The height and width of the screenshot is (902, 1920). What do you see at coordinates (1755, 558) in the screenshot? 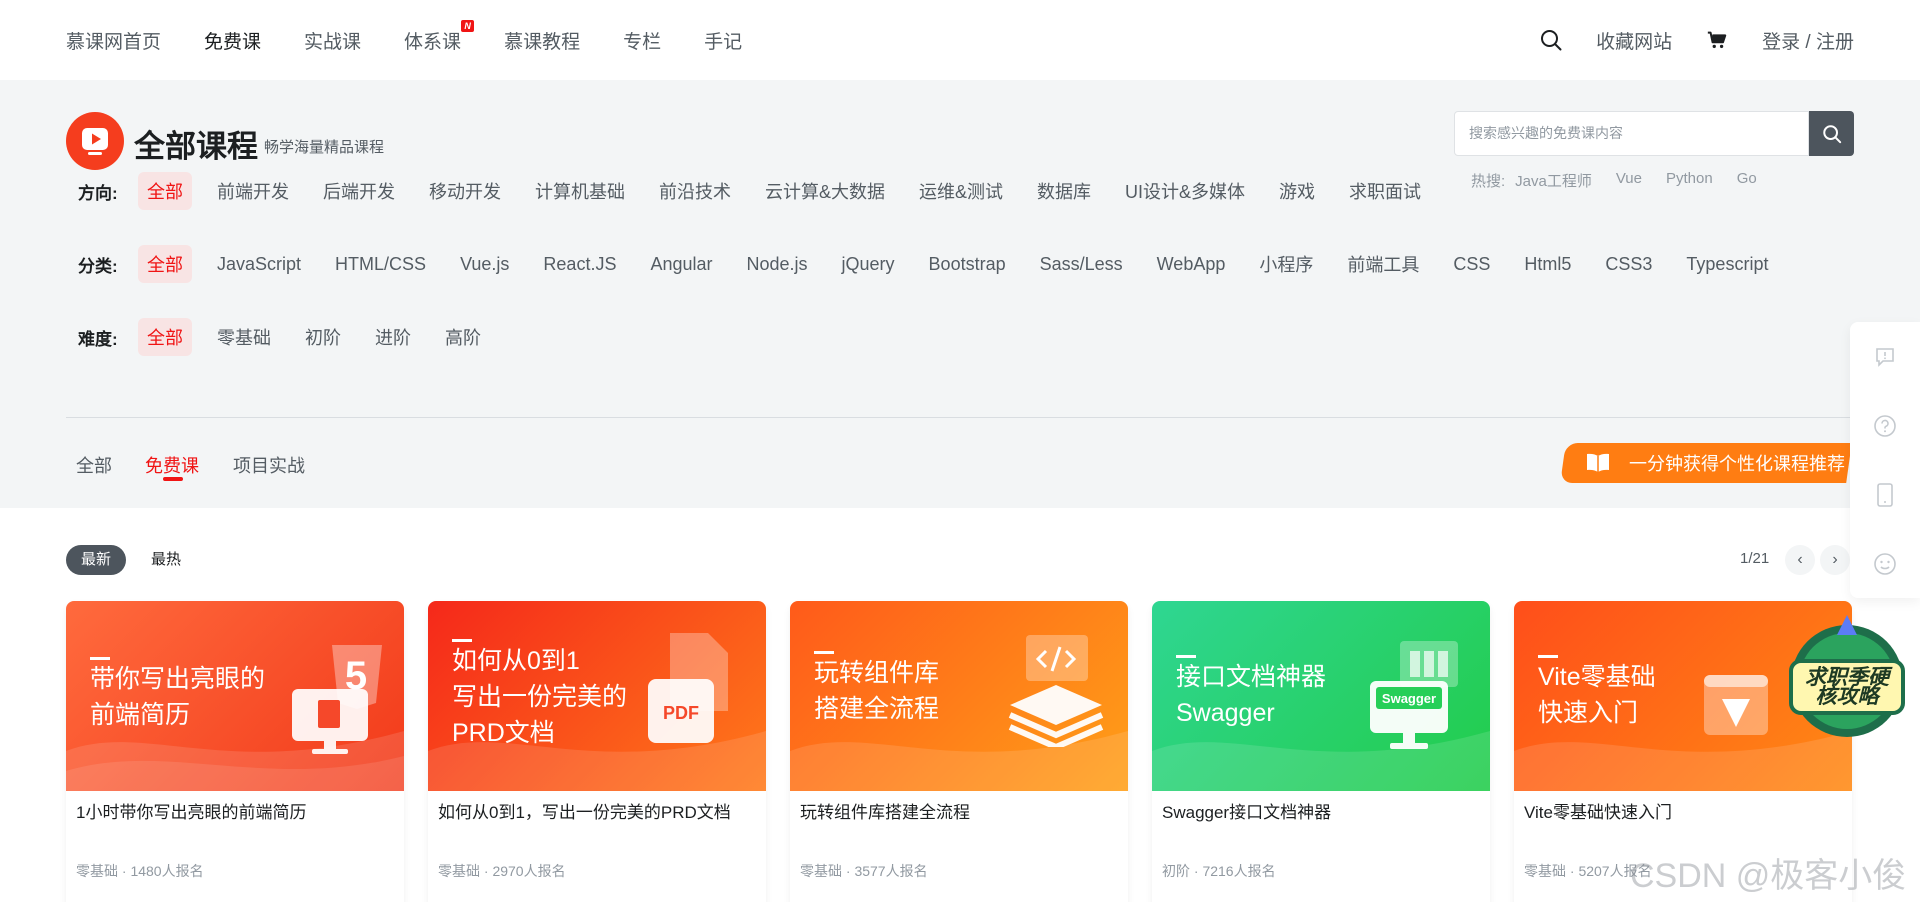
I see `page-indicator: 1/21` at bounding box center [1755, 558].